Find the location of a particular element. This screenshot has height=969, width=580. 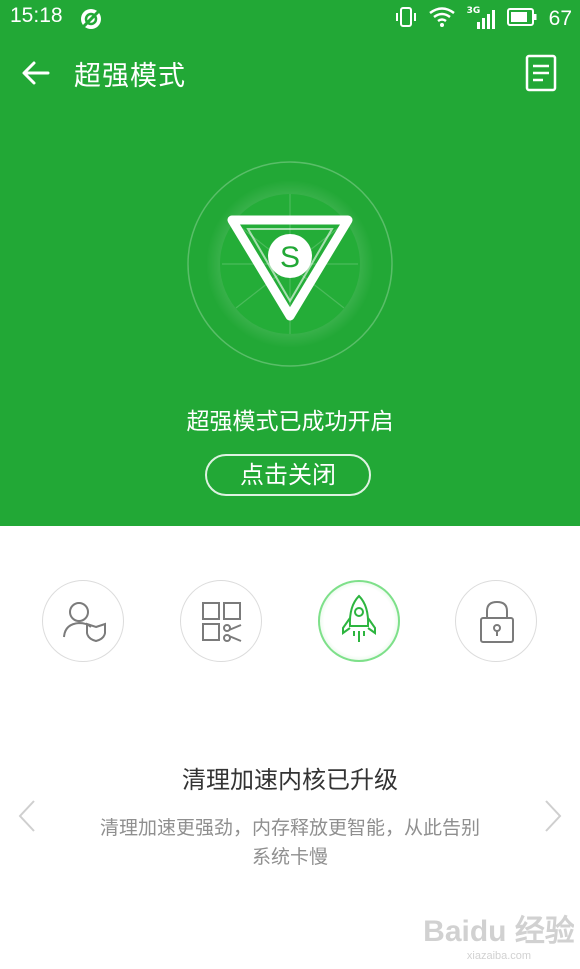

carousel-prev-icon is located at coordinates (27, 816).